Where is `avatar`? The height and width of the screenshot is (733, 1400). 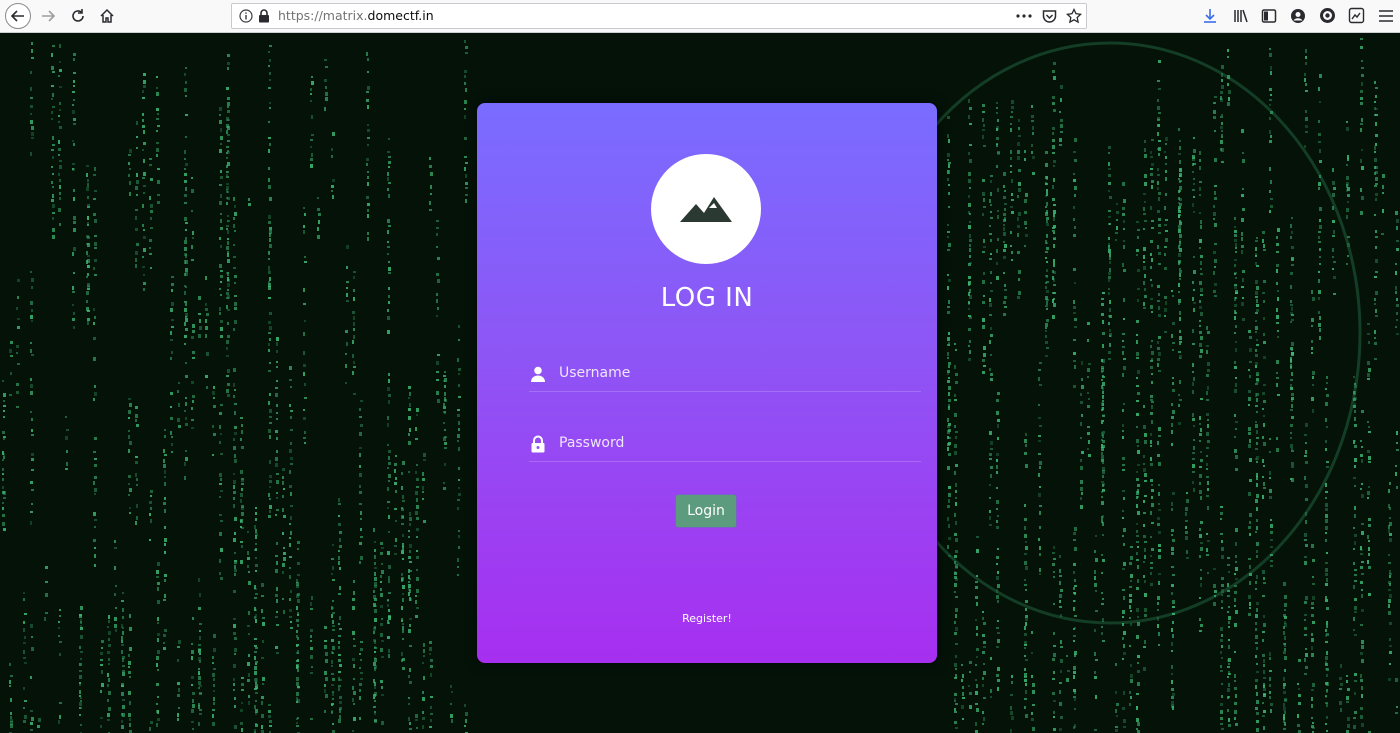
avatar is located at coordinates (706, 209).